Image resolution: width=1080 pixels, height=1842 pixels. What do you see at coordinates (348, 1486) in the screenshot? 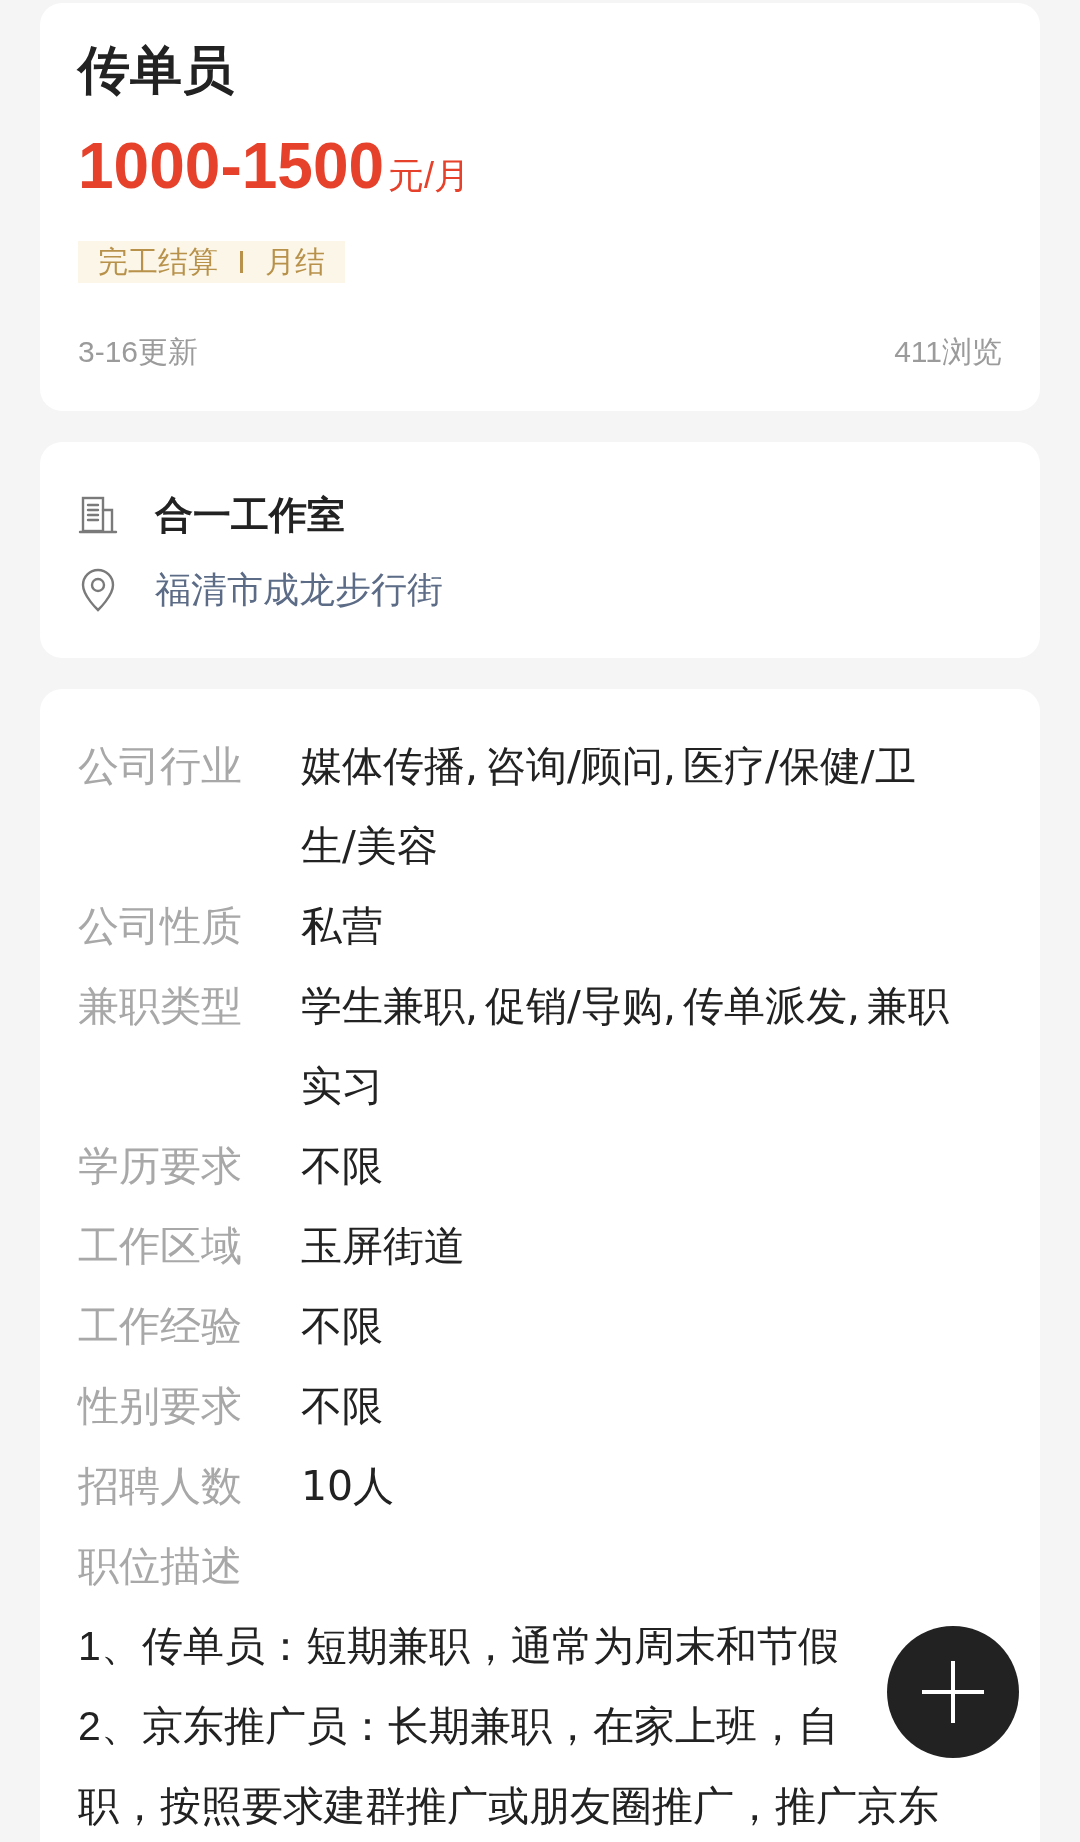
I see `detail-value: 10人` at bounding box center [348, 1486].